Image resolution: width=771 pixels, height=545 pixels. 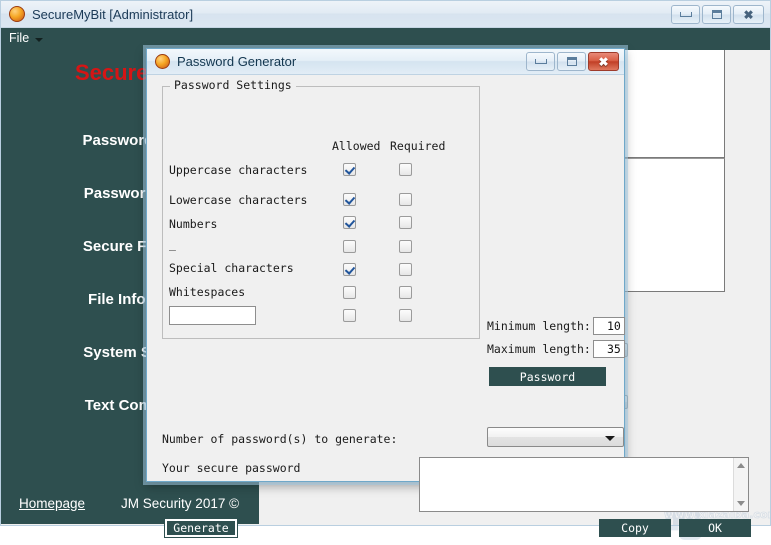 I want to click on dialog-minimize-button, so click(x=540, y=61).